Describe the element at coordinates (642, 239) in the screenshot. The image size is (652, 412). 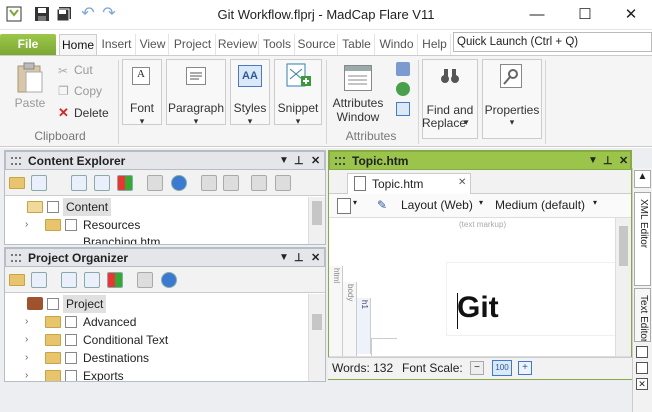
I see `xml-editor-tab: XML Editor` at that location.